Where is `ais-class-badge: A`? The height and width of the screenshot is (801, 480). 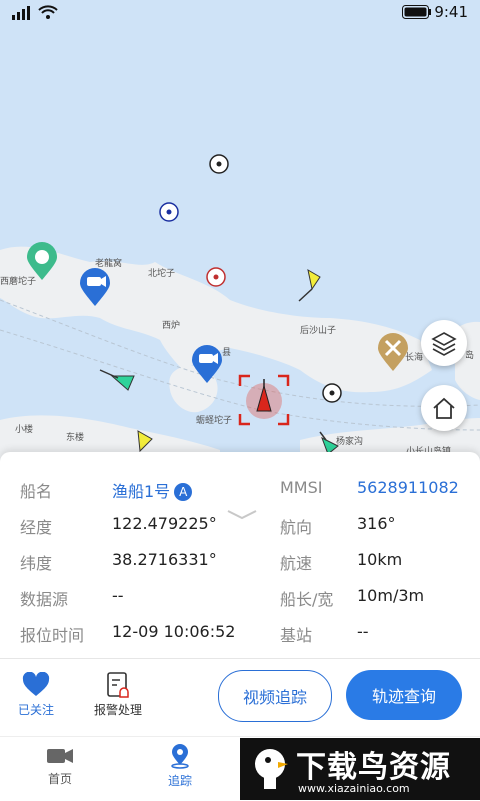 ais-class-badge: A is located at coordinates (183, 492).